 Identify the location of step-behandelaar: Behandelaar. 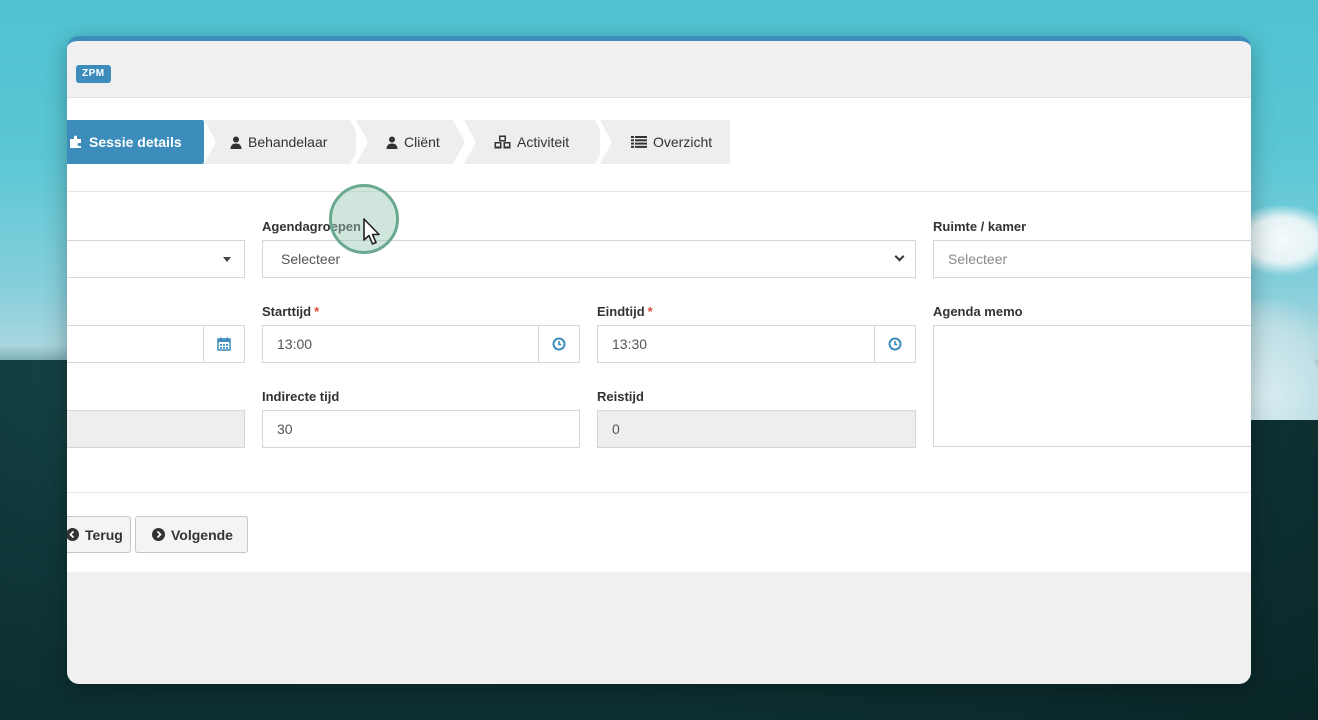
(277, 142).